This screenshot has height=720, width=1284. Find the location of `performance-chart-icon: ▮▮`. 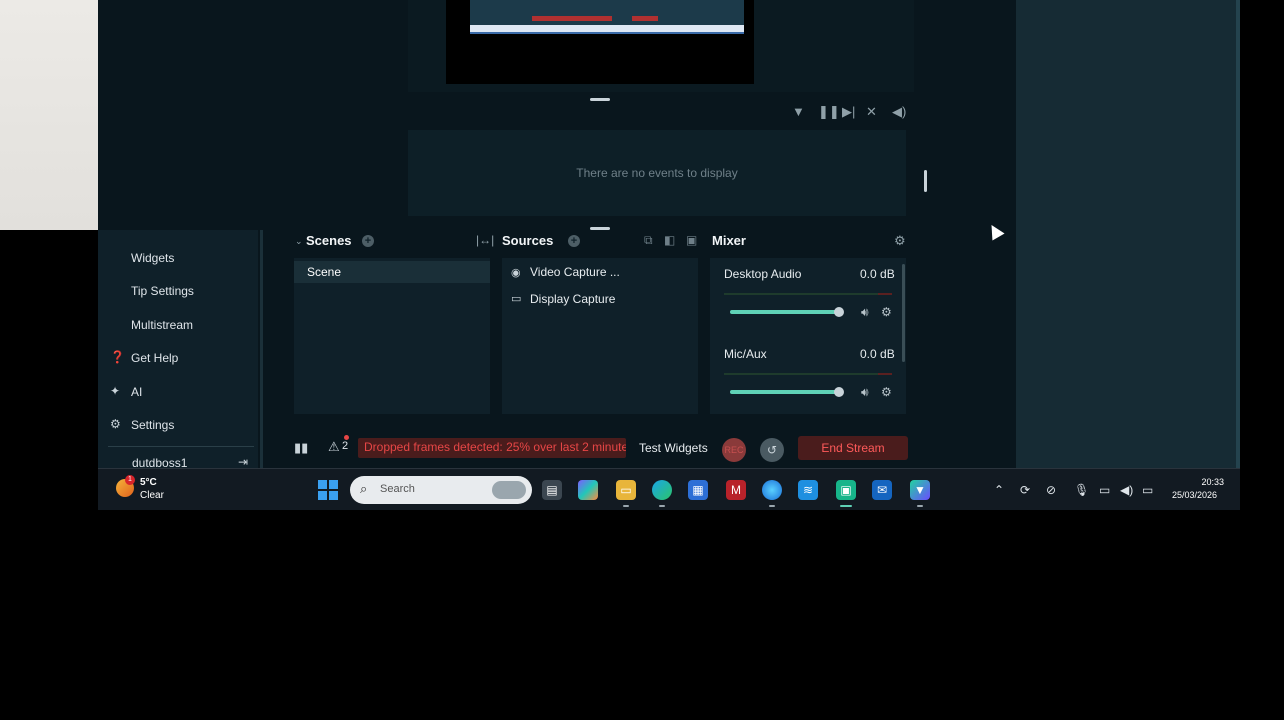

performance-chart-icon: ▮▮ is located at coordinates (301, 448).